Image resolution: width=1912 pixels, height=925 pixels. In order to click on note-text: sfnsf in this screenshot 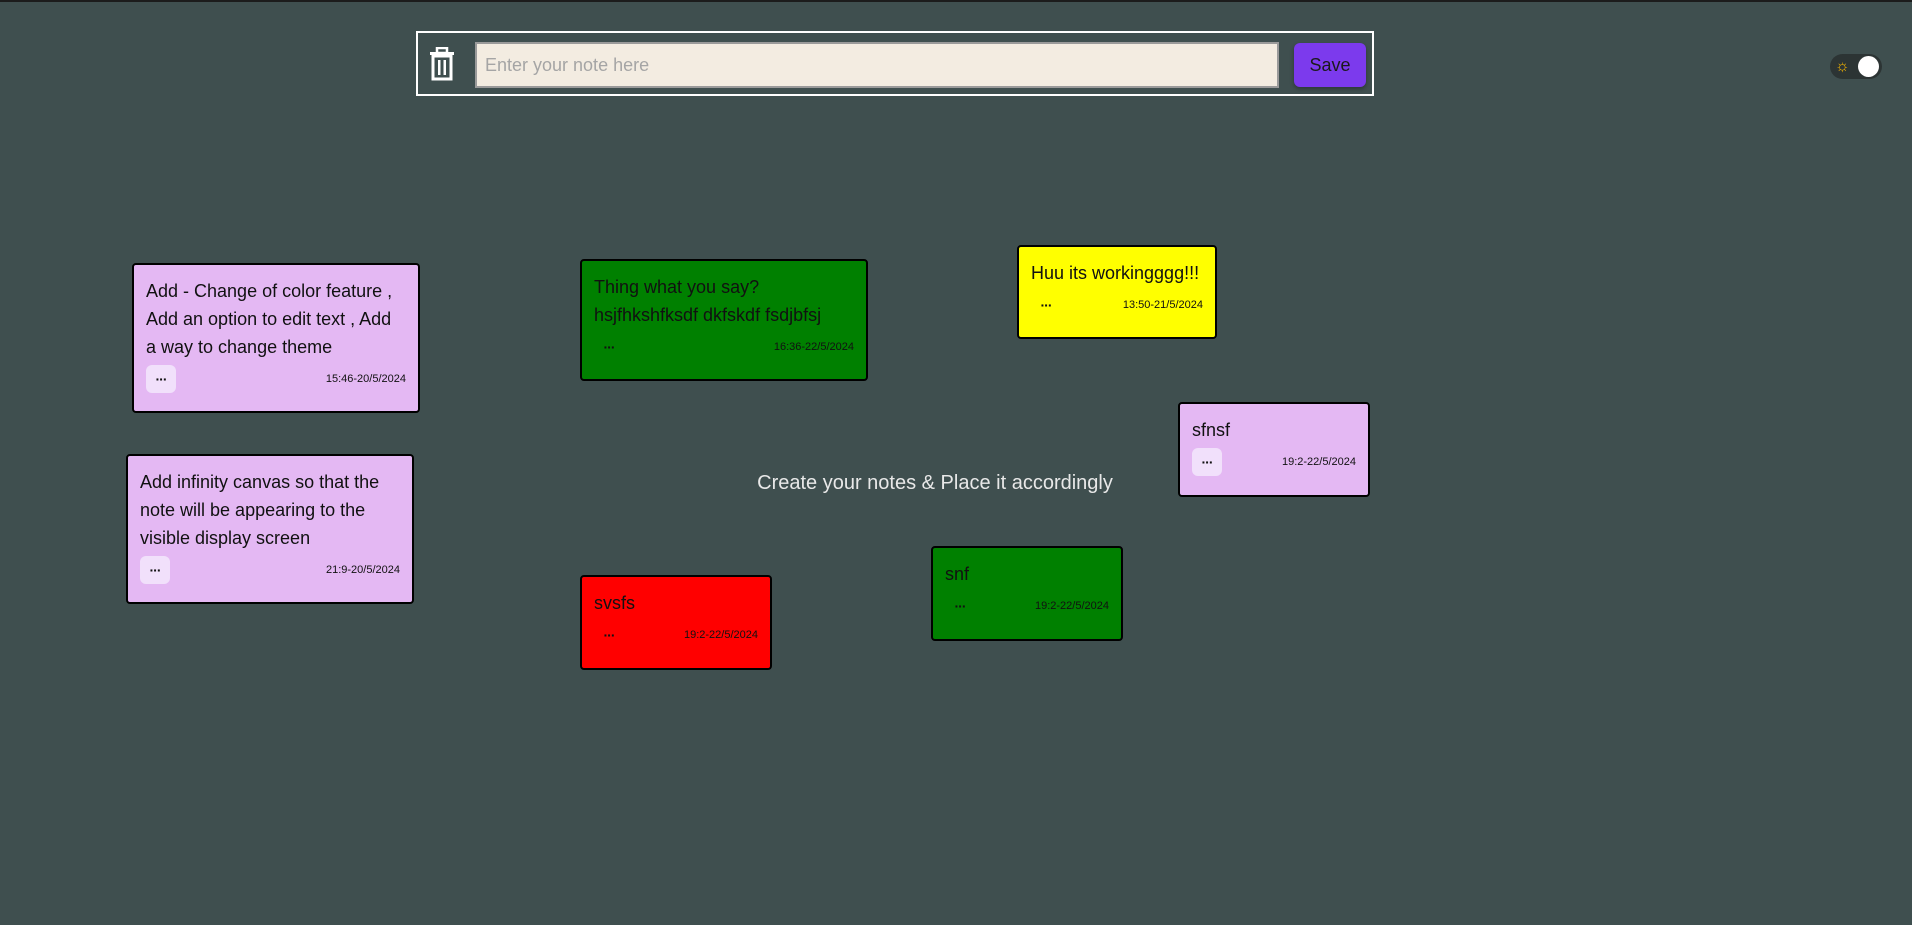, I will do `click(1211, 430)`.